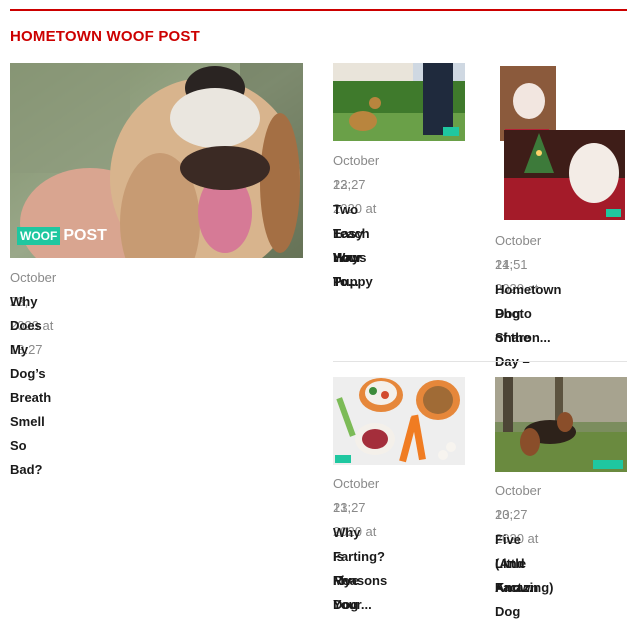 Image resolution: width=644 pixels, height=624 pixels. Describe the element at coordinates (62, 236) in the screenshot. I see `woof-post-logo: WOOF POST` at that location.